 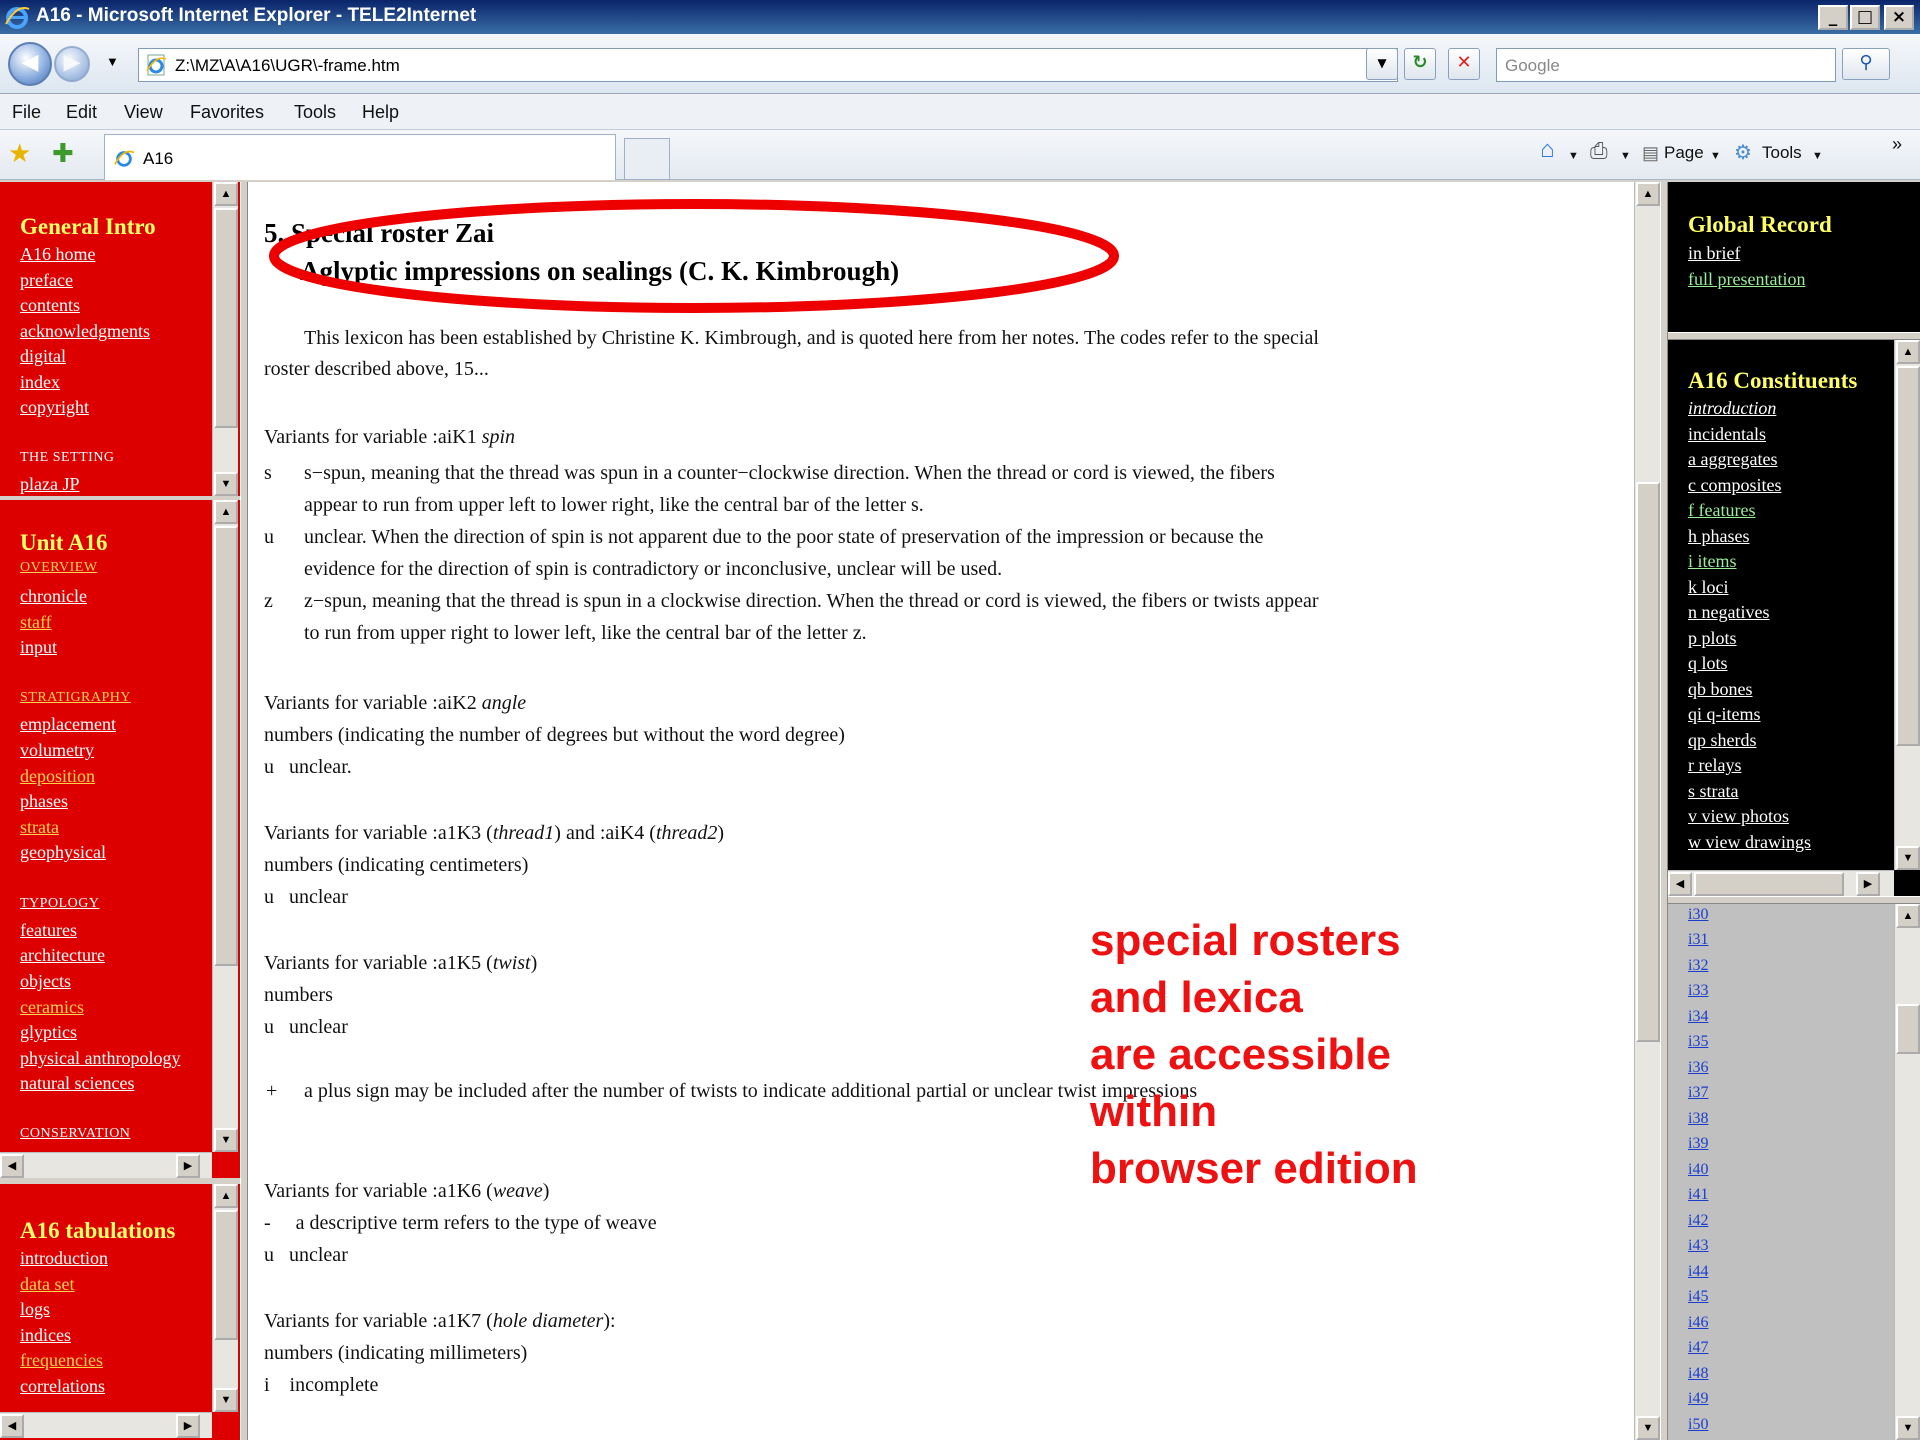 I want to click on item-link-i46: i46, so click(x=1698, y=1323).